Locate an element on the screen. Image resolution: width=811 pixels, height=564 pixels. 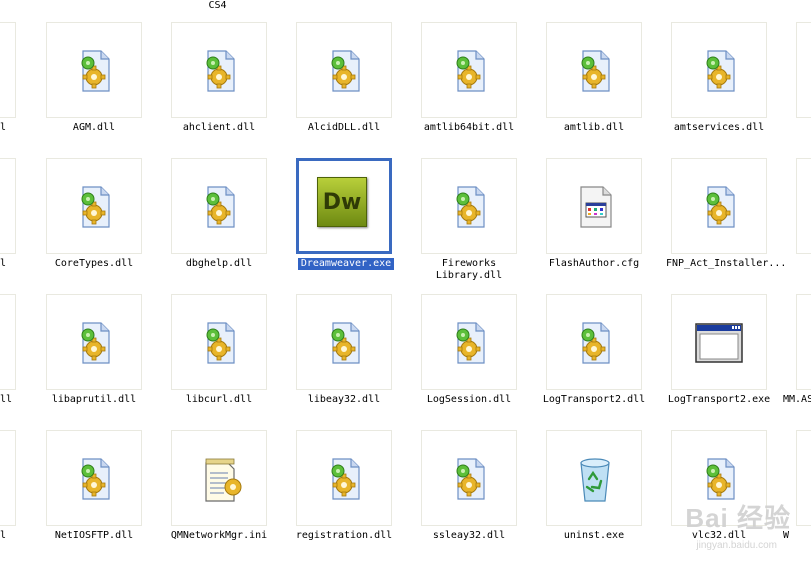
file-item: amtservices.dll is located at coordinates (731, 89).